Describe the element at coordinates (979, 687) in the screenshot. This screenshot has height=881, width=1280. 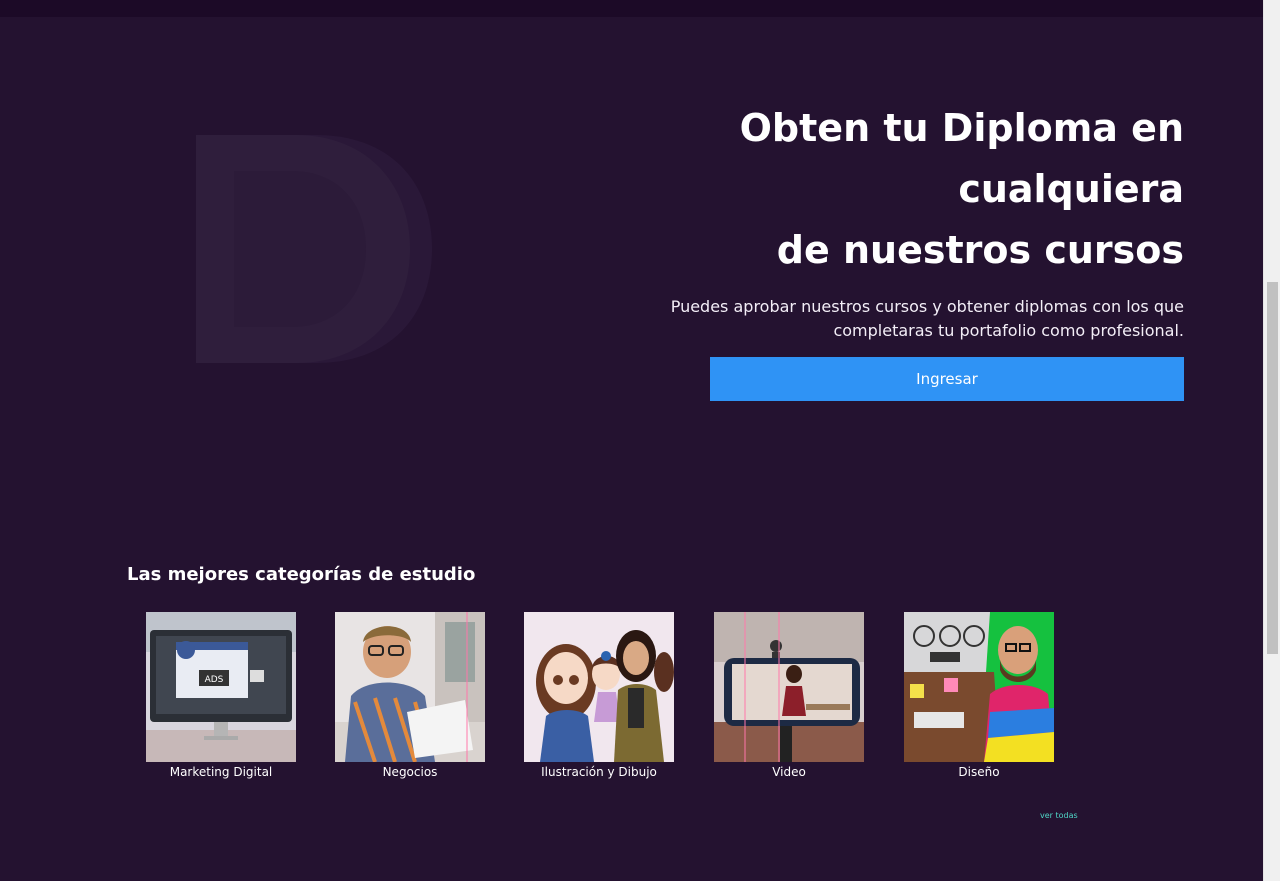
I see `diseno-image` at that location.